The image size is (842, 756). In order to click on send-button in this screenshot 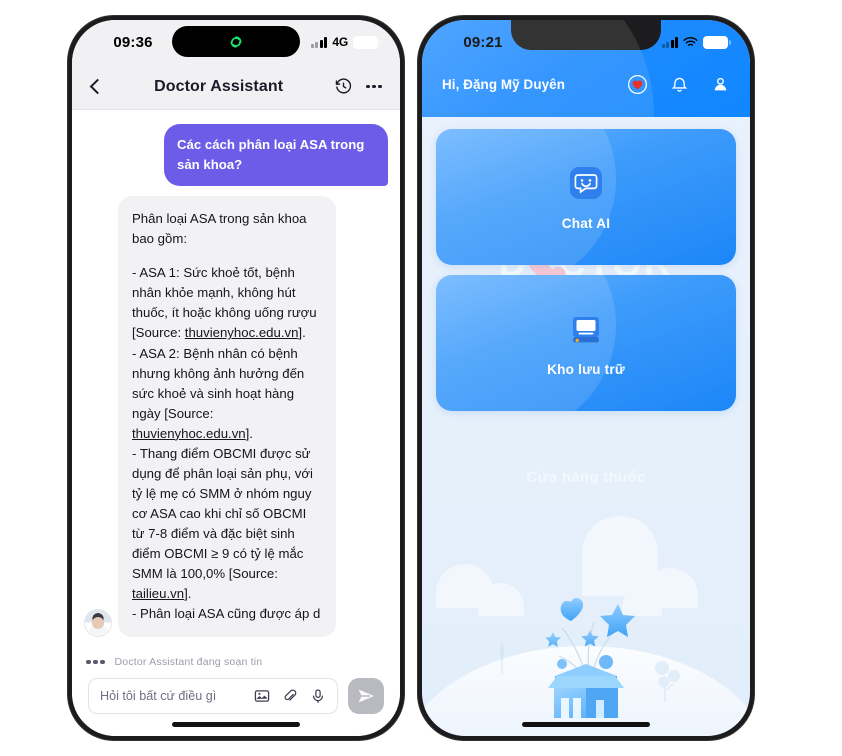, I will do `click(366, 696)`.